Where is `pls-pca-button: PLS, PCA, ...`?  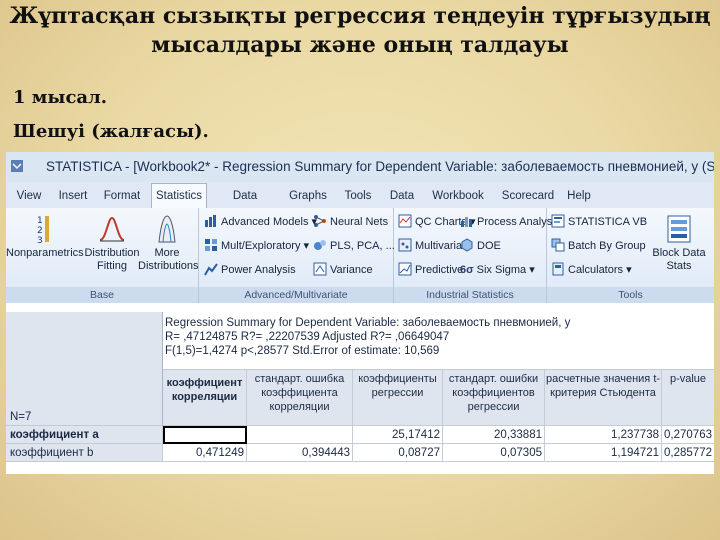 pls-pca-button: PLS, PCA, ... is located at coordinates (354, 246).